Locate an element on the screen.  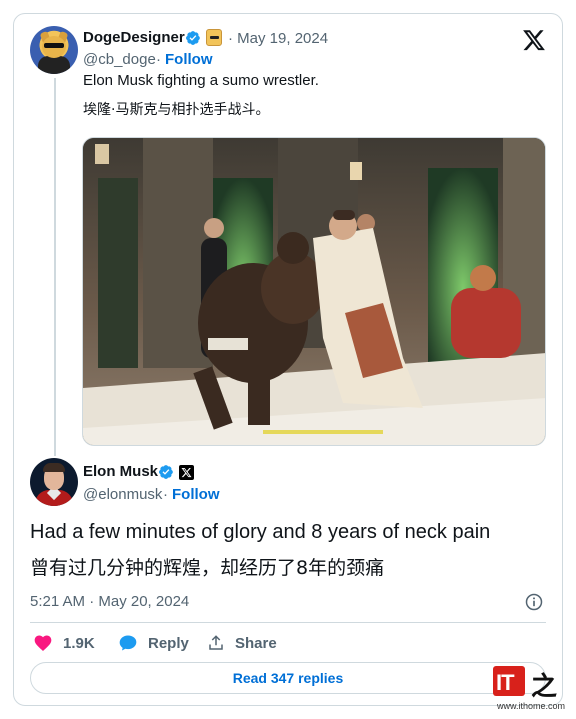
heart-icon is located at coordinates (43, 643).